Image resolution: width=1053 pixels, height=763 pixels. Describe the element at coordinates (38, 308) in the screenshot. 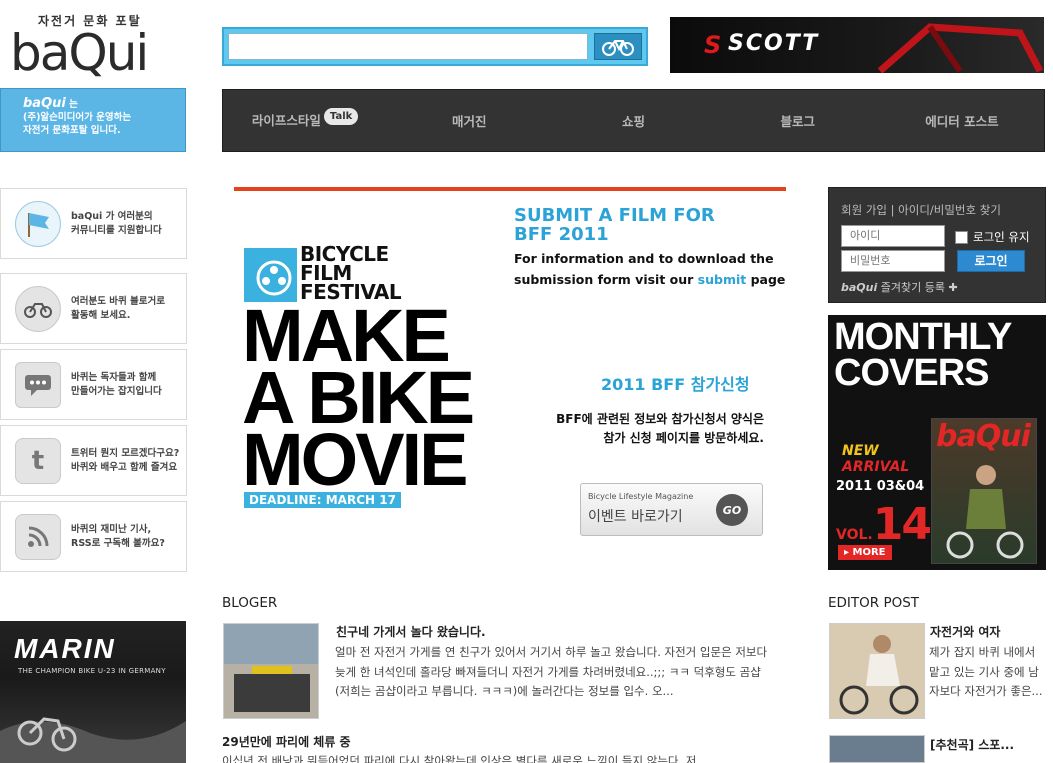

I see `bicycle-badge-icon` at that location.